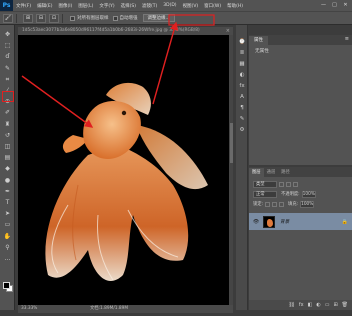 This screenshot has height=316, width=352. I want to click on foreground-color-swatch, so click(6, 285).